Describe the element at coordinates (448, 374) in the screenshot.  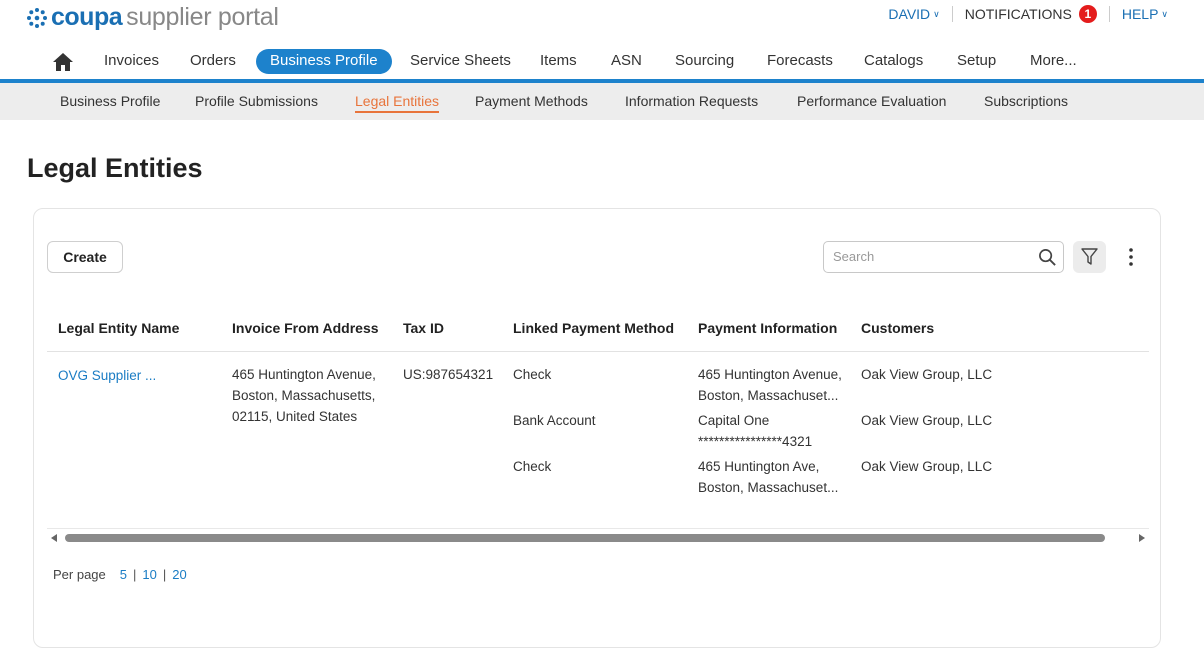
I see `tax-id: US:987654321` at that location.